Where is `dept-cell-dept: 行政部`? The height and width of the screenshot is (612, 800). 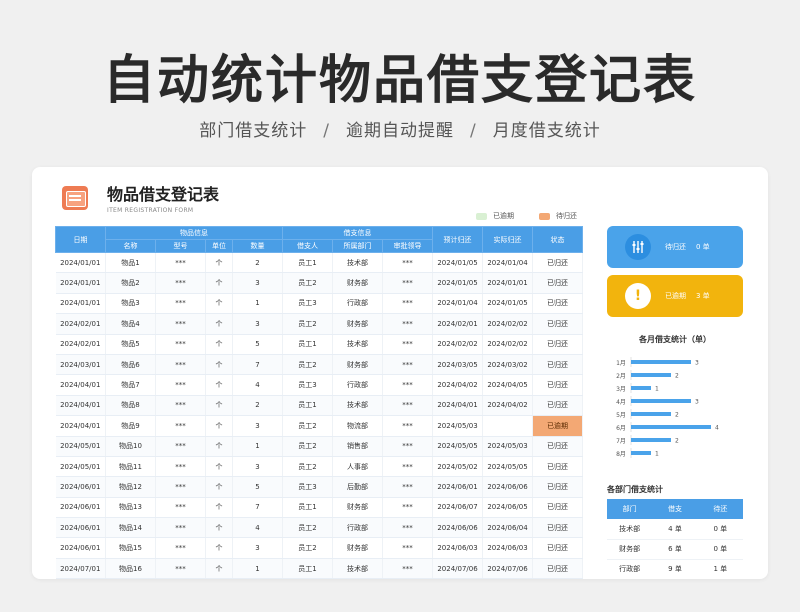
dept-cell-dept: 行政部 is located at coordinates (630, 569).